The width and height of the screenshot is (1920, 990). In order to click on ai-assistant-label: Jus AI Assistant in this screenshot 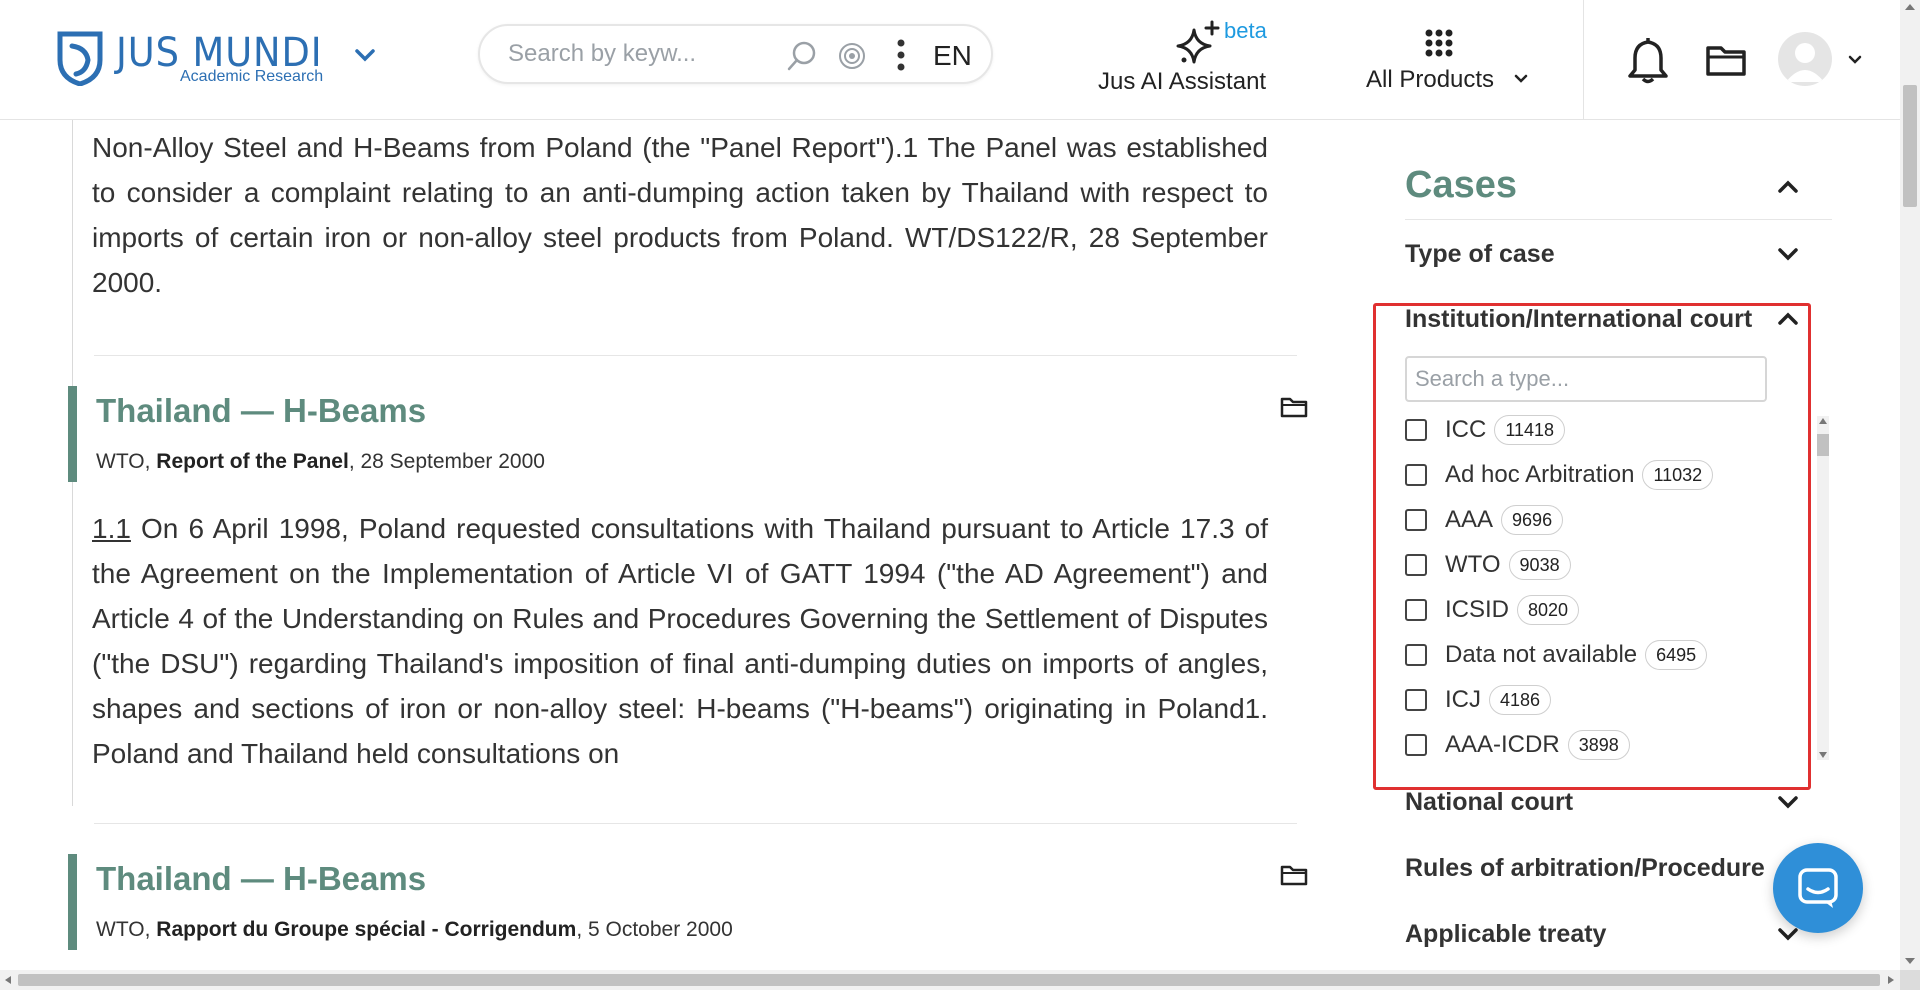, I will do `click(1182, 81)`.